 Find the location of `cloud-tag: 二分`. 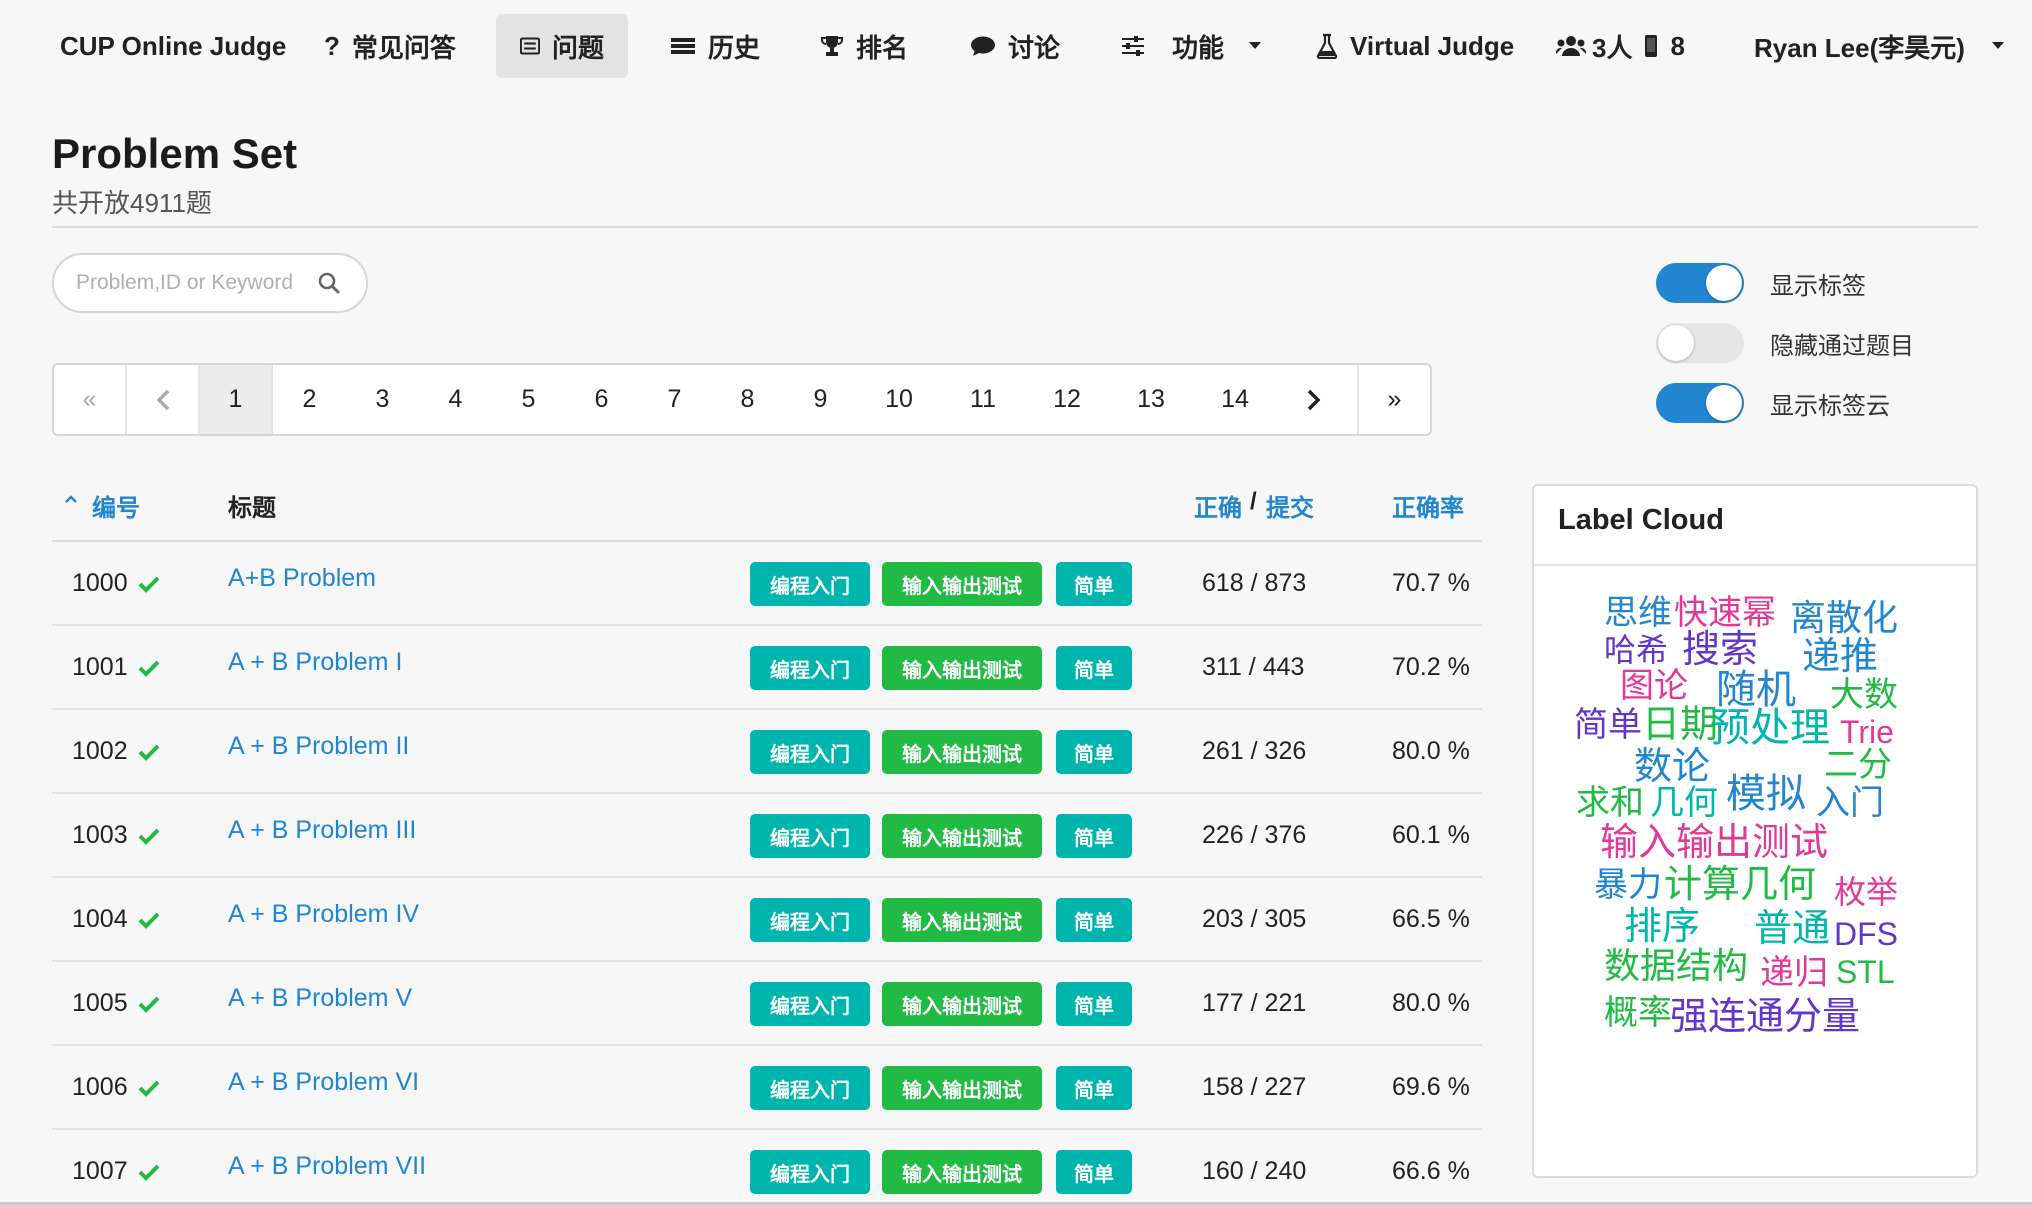

cloud-tag: 二分 is located at coordinates (1858, 765).